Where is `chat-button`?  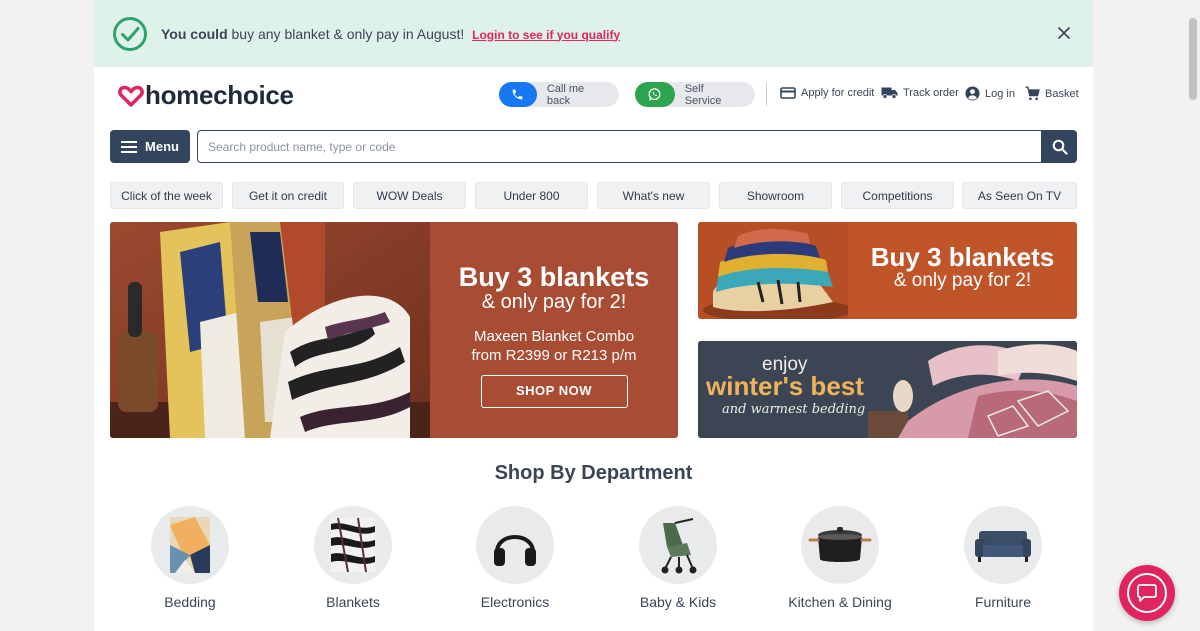
chat-button is located at coordinates (1147, 593).